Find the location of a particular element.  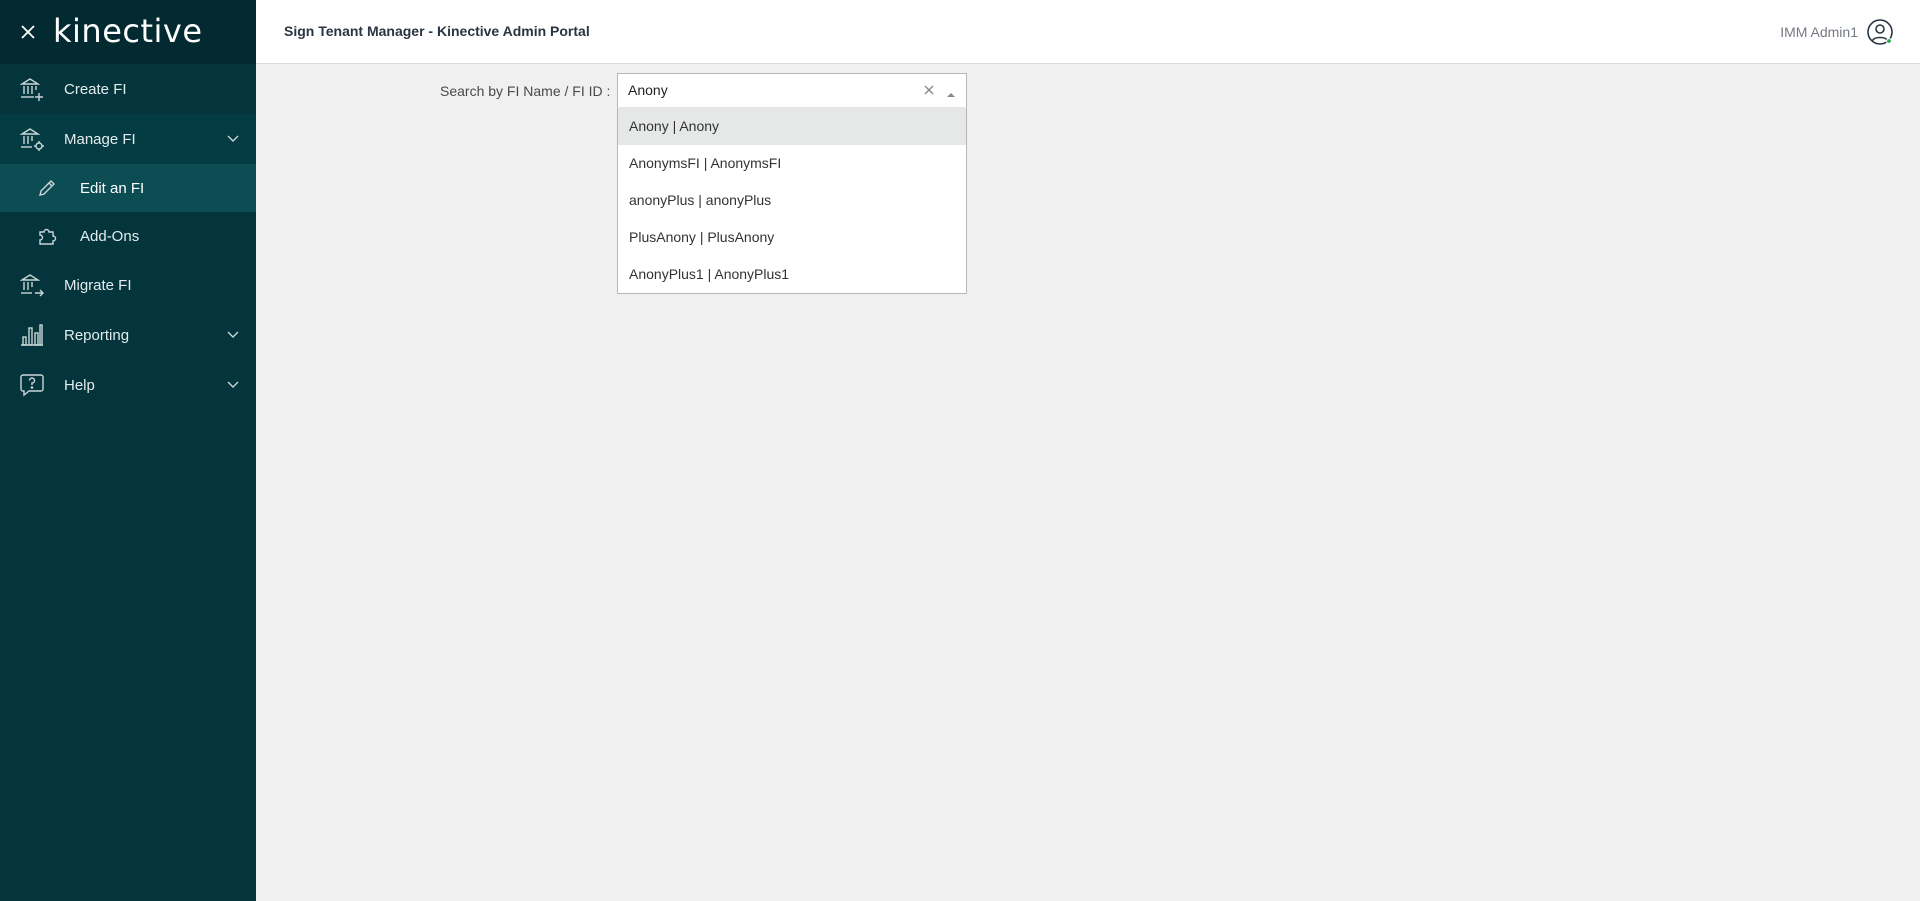

user-menu: IMM Admin1 is located at coordinates (1837, 32).